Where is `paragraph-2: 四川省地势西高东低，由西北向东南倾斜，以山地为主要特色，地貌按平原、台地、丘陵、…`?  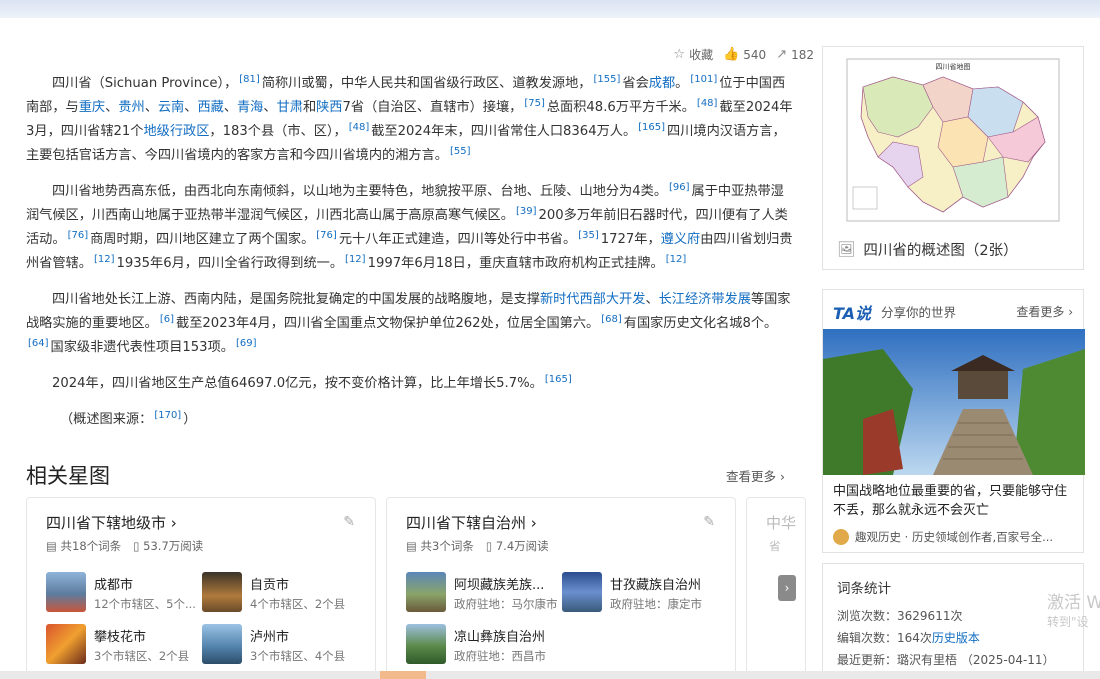 paragraph-2: 四川省地势西高东低，由西北向东南倾斜，以山地为主要特色，地貌按平原、台地、丘陵、… is located at coordinates (409, 226).